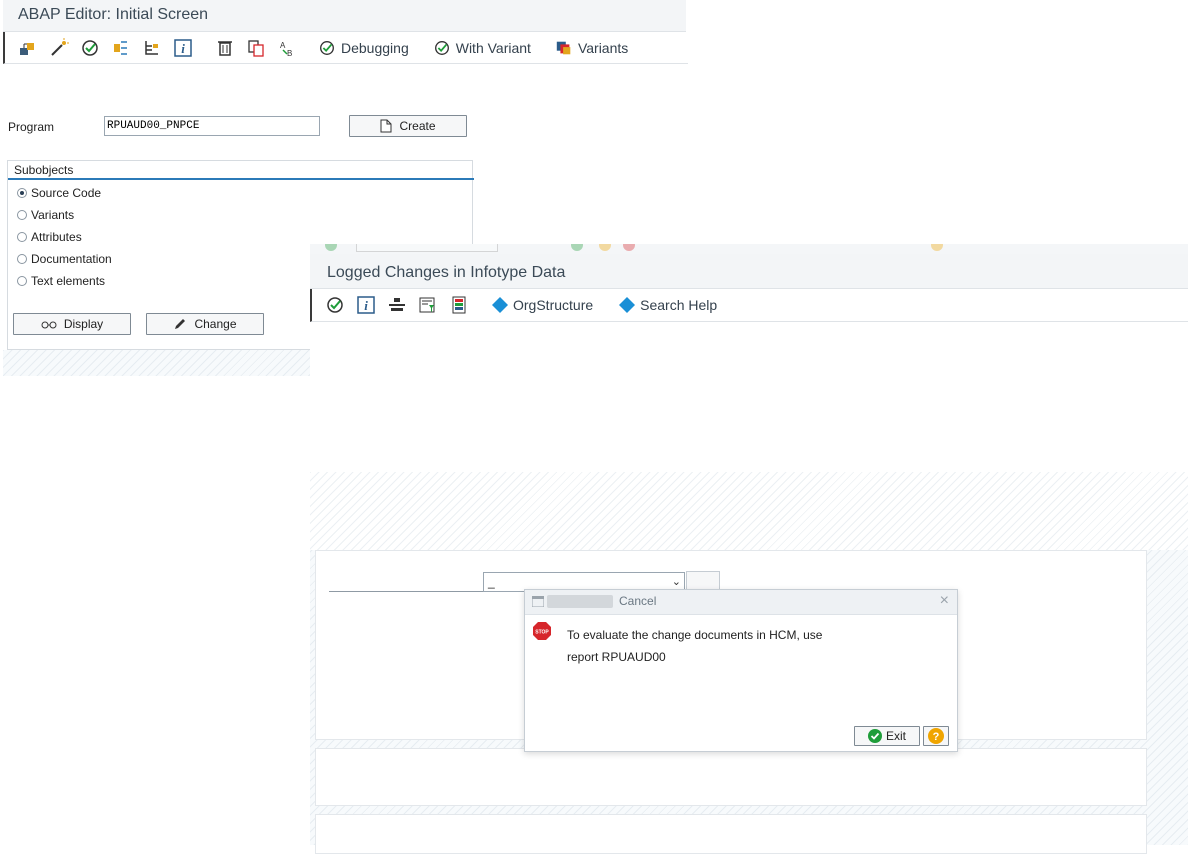 This screenshot has height=854, width=1188. I want to click on subobjects-title: Subobjects, so click(44, 170).